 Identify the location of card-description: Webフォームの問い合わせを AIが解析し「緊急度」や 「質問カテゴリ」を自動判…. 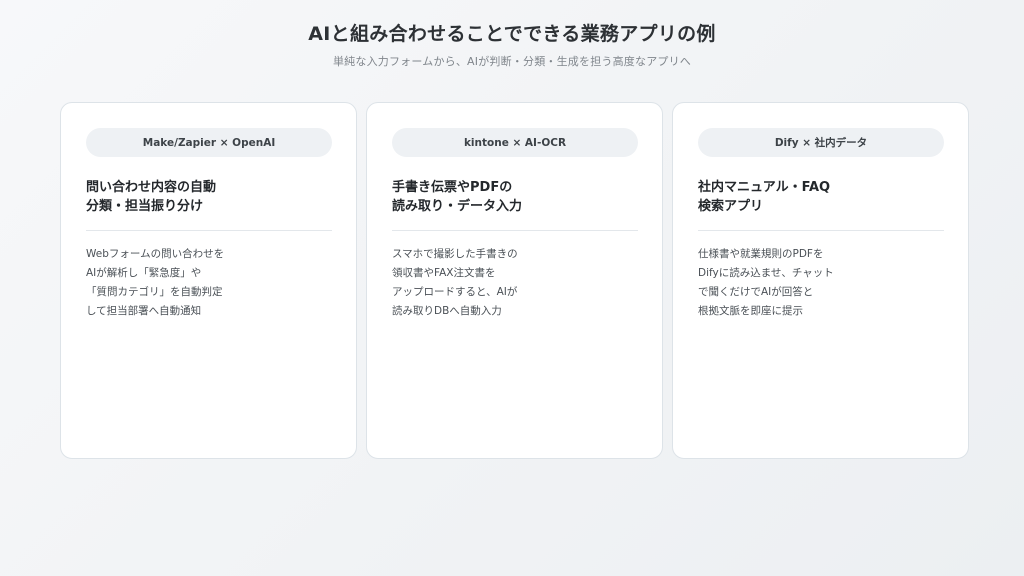
(211, 283).